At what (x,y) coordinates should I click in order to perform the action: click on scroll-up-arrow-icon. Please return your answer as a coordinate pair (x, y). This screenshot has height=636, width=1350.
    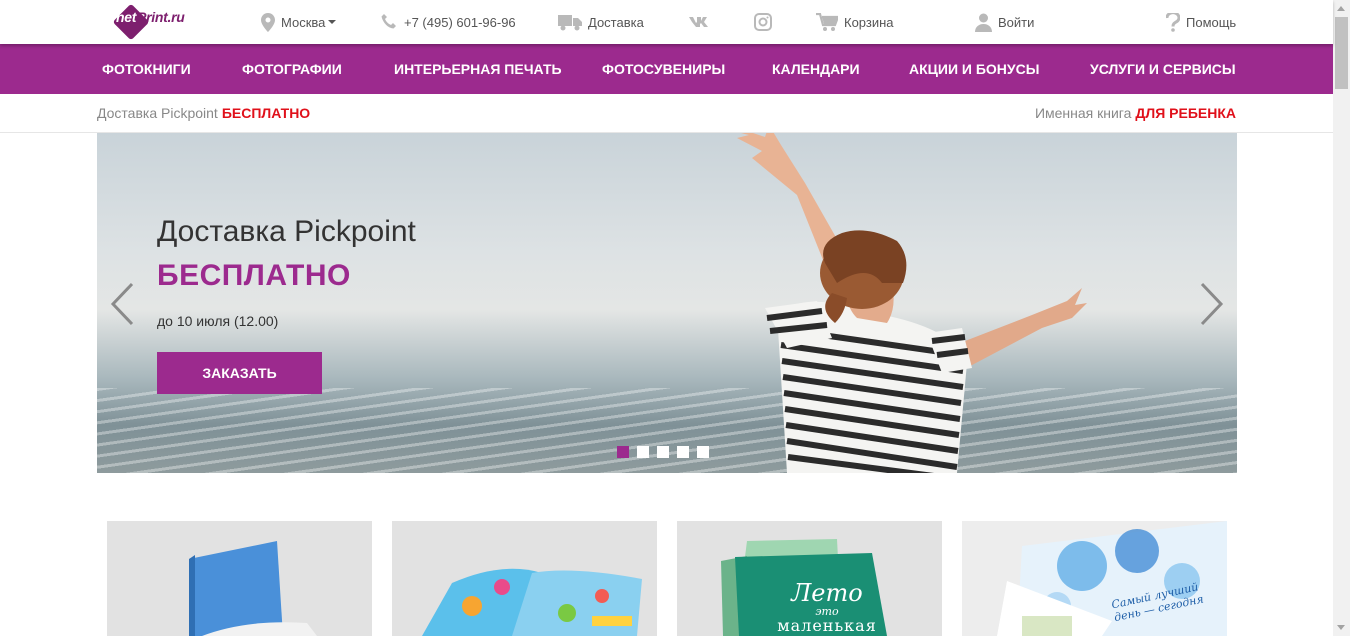
    Looking at the image, I should click on (1341, 8).